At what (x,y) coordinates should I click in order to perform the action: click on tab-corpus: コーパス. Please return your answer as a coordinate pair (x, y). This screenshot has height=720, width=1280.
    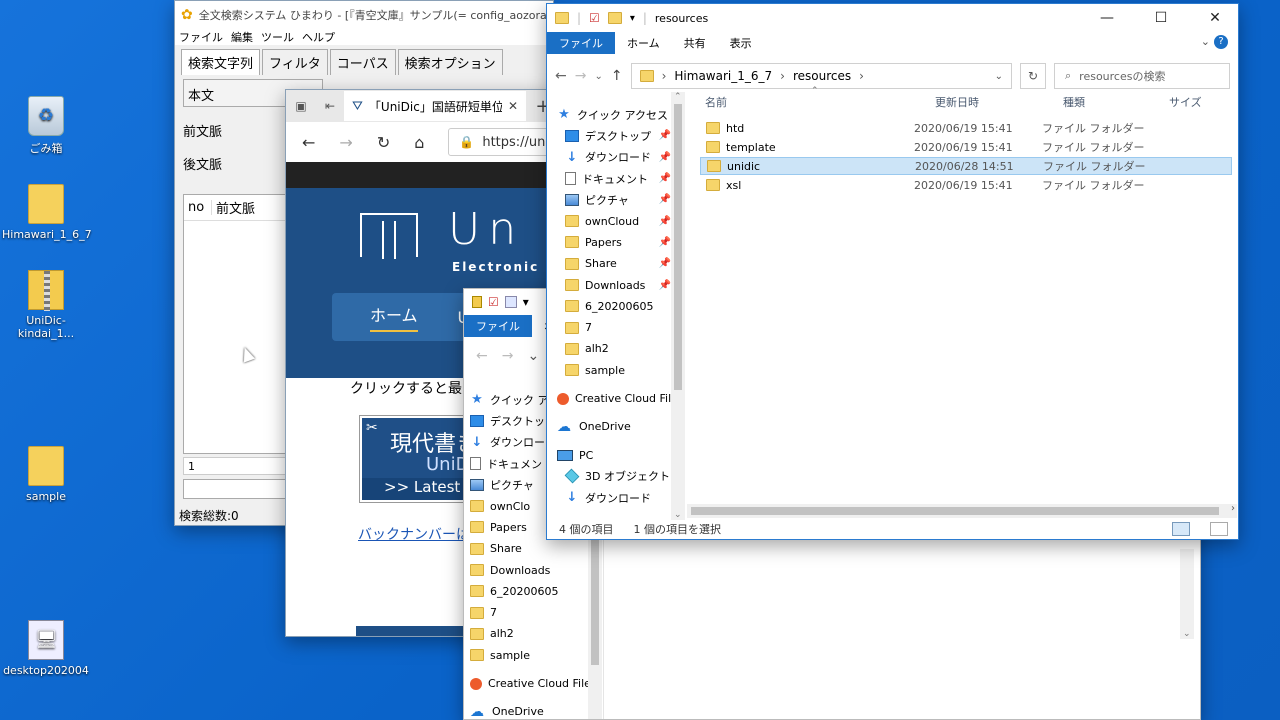
    Looking at the image, I should click on (362, 62).